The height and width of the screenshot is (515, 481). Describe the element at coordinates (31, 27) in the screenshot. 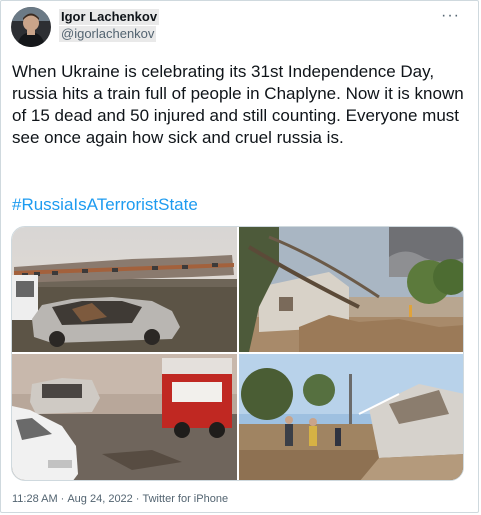

I see `avatar` at that location.